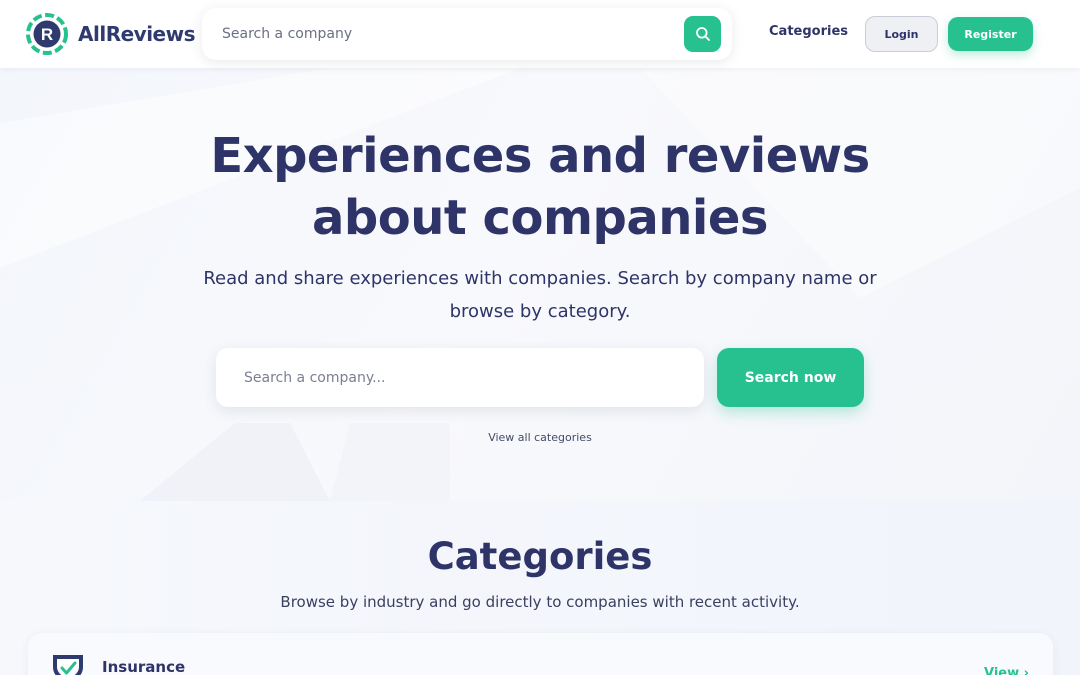 The height and width of the screenshot is (675, 1080). What do you see at coordinates (437, 34) in the screenshot?
I see `header-search-input` at bounding box center [437, 34].